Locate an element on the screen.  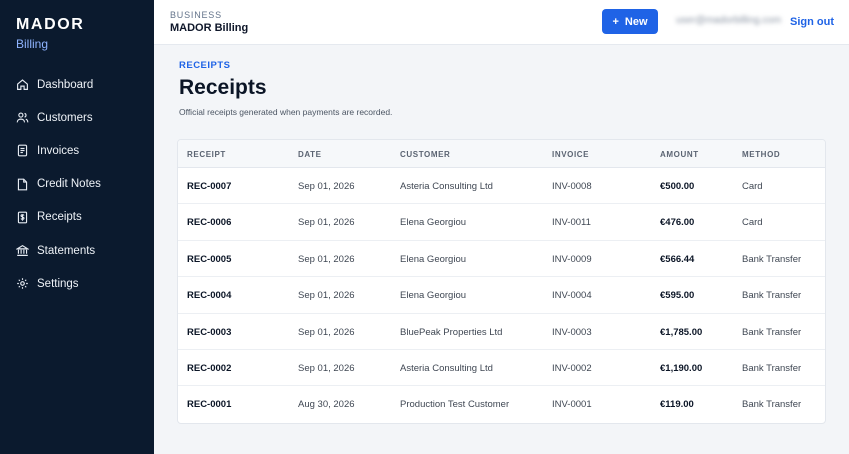
receipt-number: REC-0005 is located at coordinates (209, 259).